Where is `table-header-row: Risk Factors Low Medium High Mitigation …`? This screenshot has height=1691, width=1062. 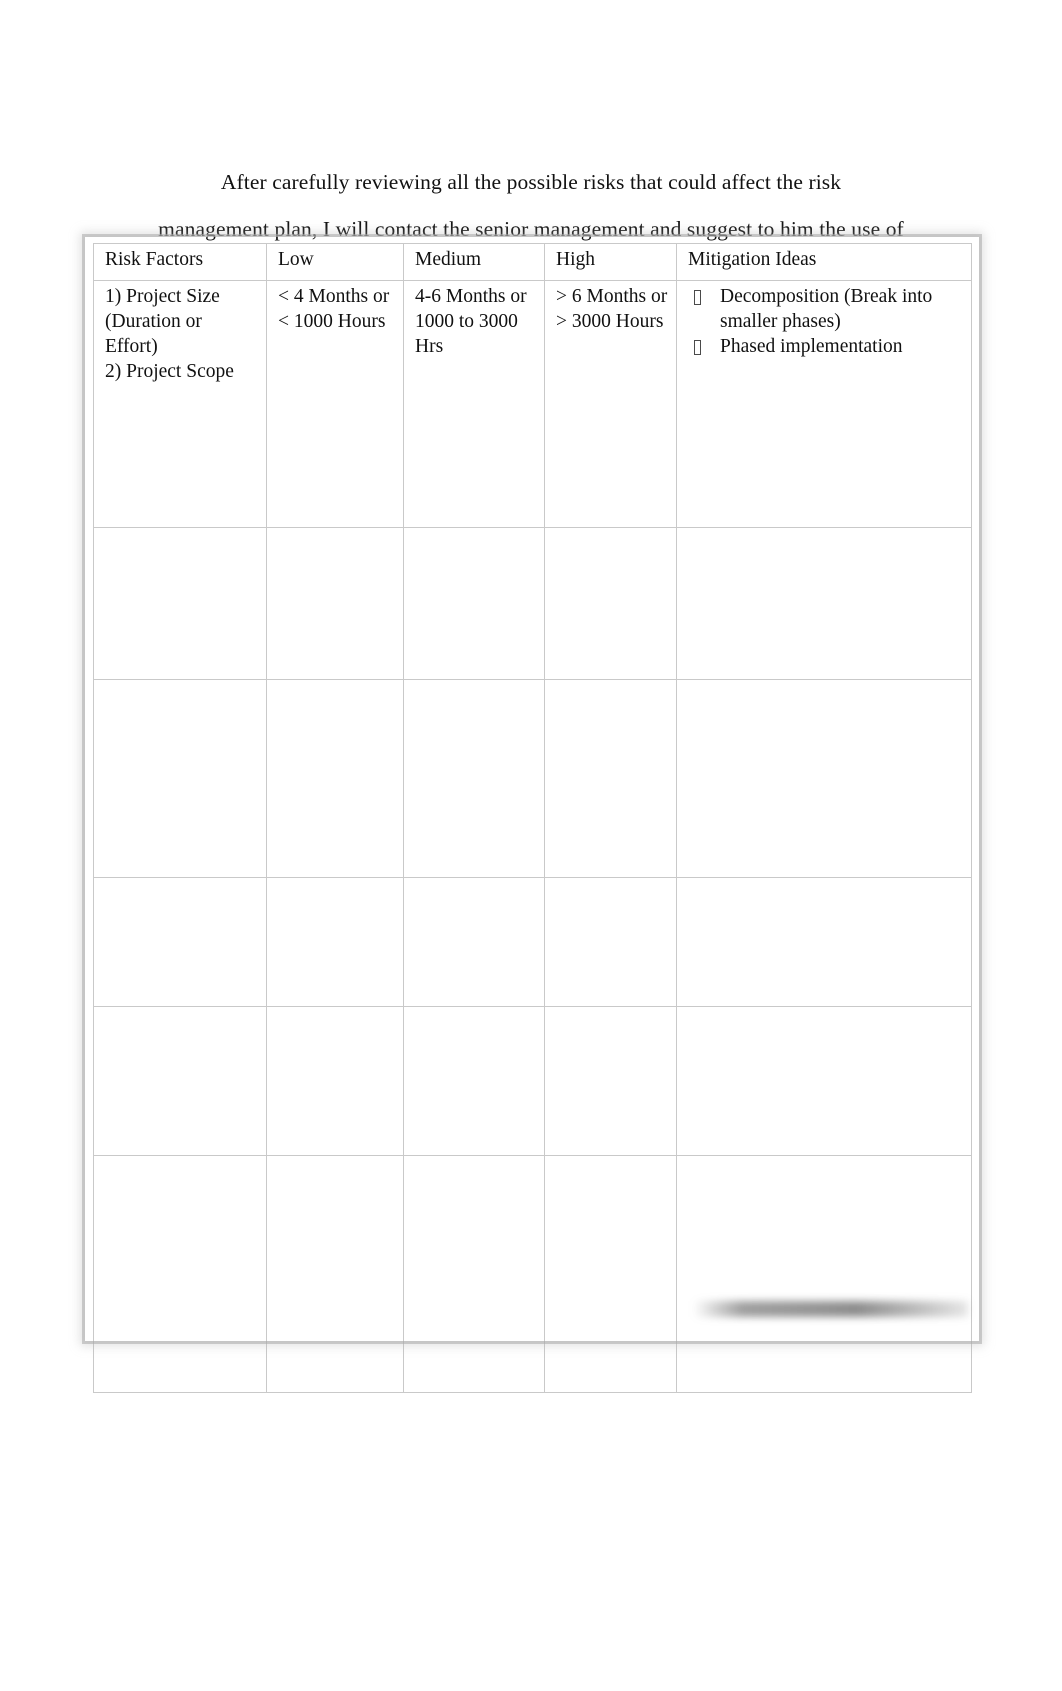 table-header-row: Risk Factors Low Medium High Mitigation … is located at coordinates (532, 262).